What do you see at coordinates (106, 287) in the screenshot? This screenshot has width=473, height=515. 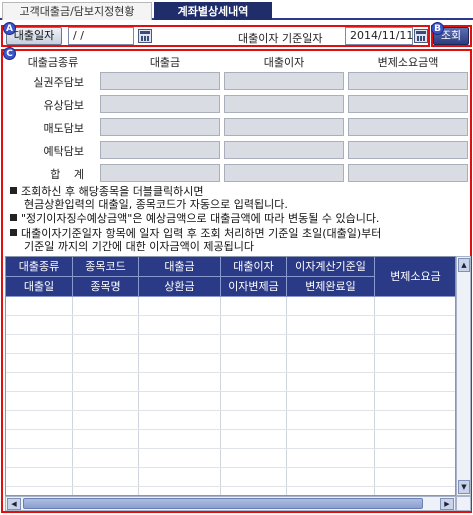 I see `grid-header: 종목명` at bounding box center [106, 287].